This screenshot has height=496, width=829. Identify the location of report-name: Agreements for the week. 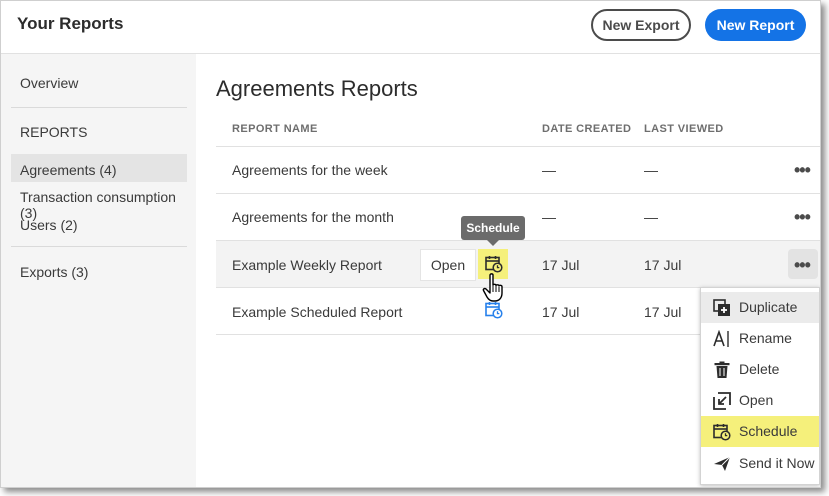
(310, 170).